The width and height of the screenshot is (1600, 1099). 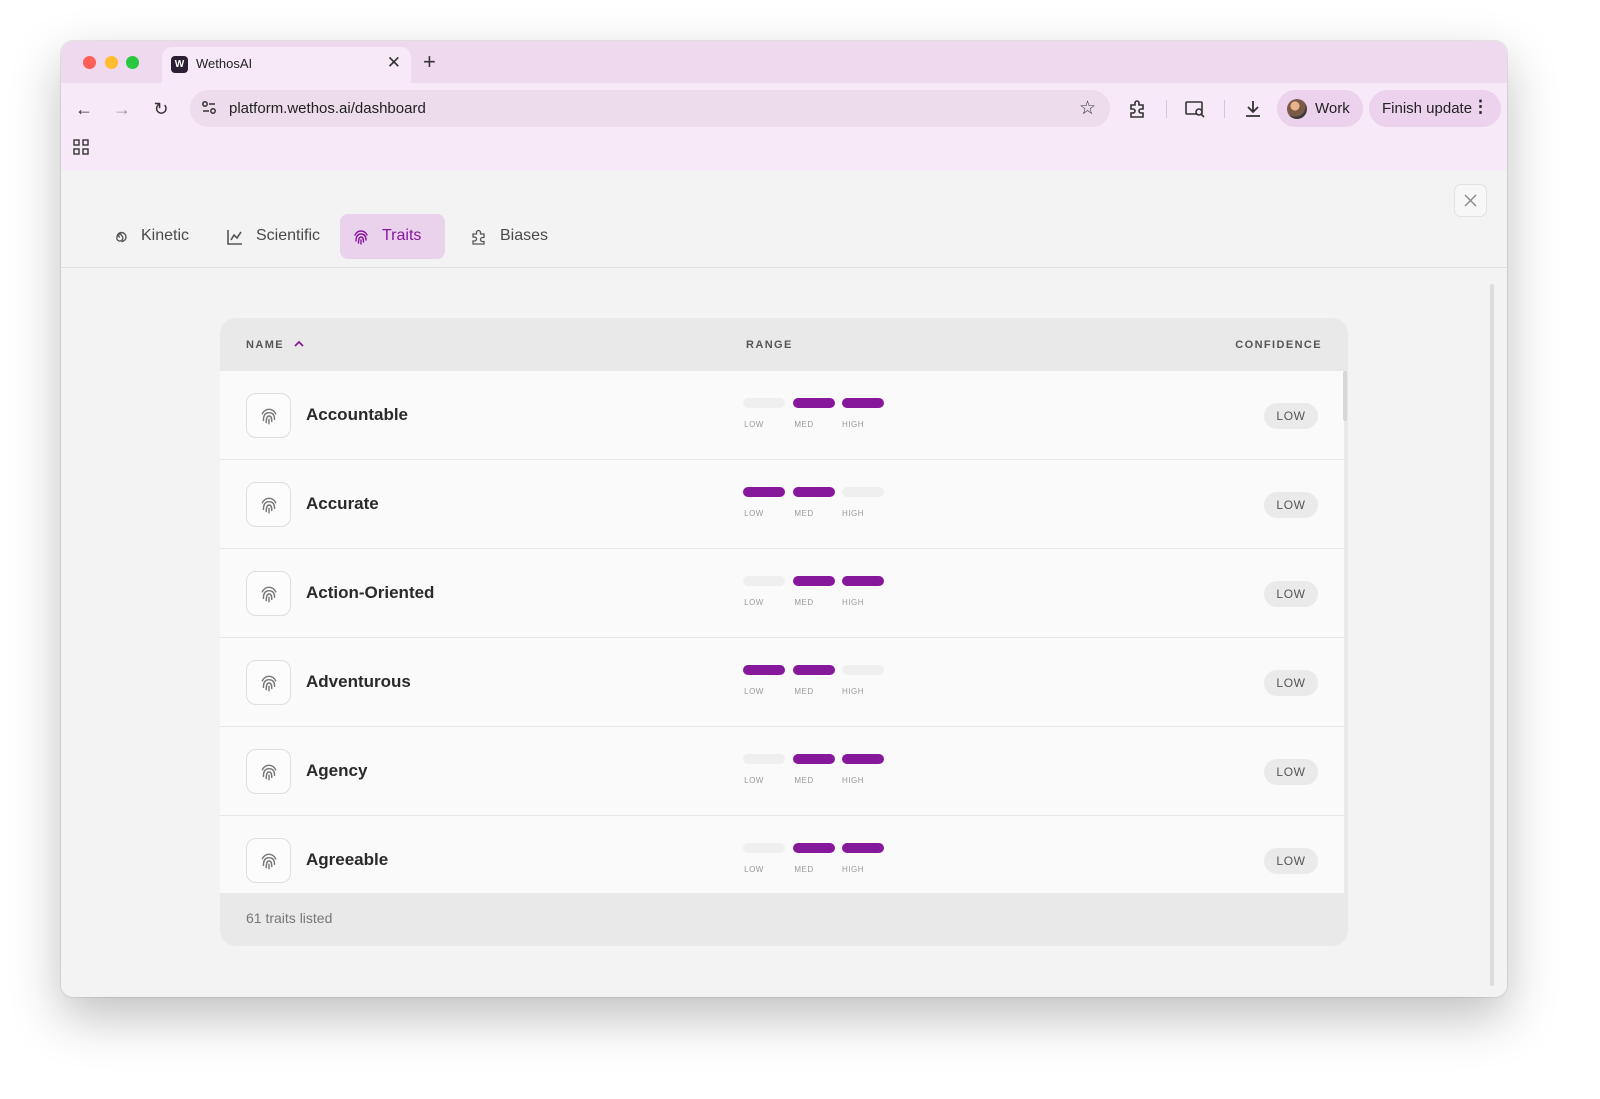 I want to click on trait-name: Agreeable, so click(x=347, y=859).